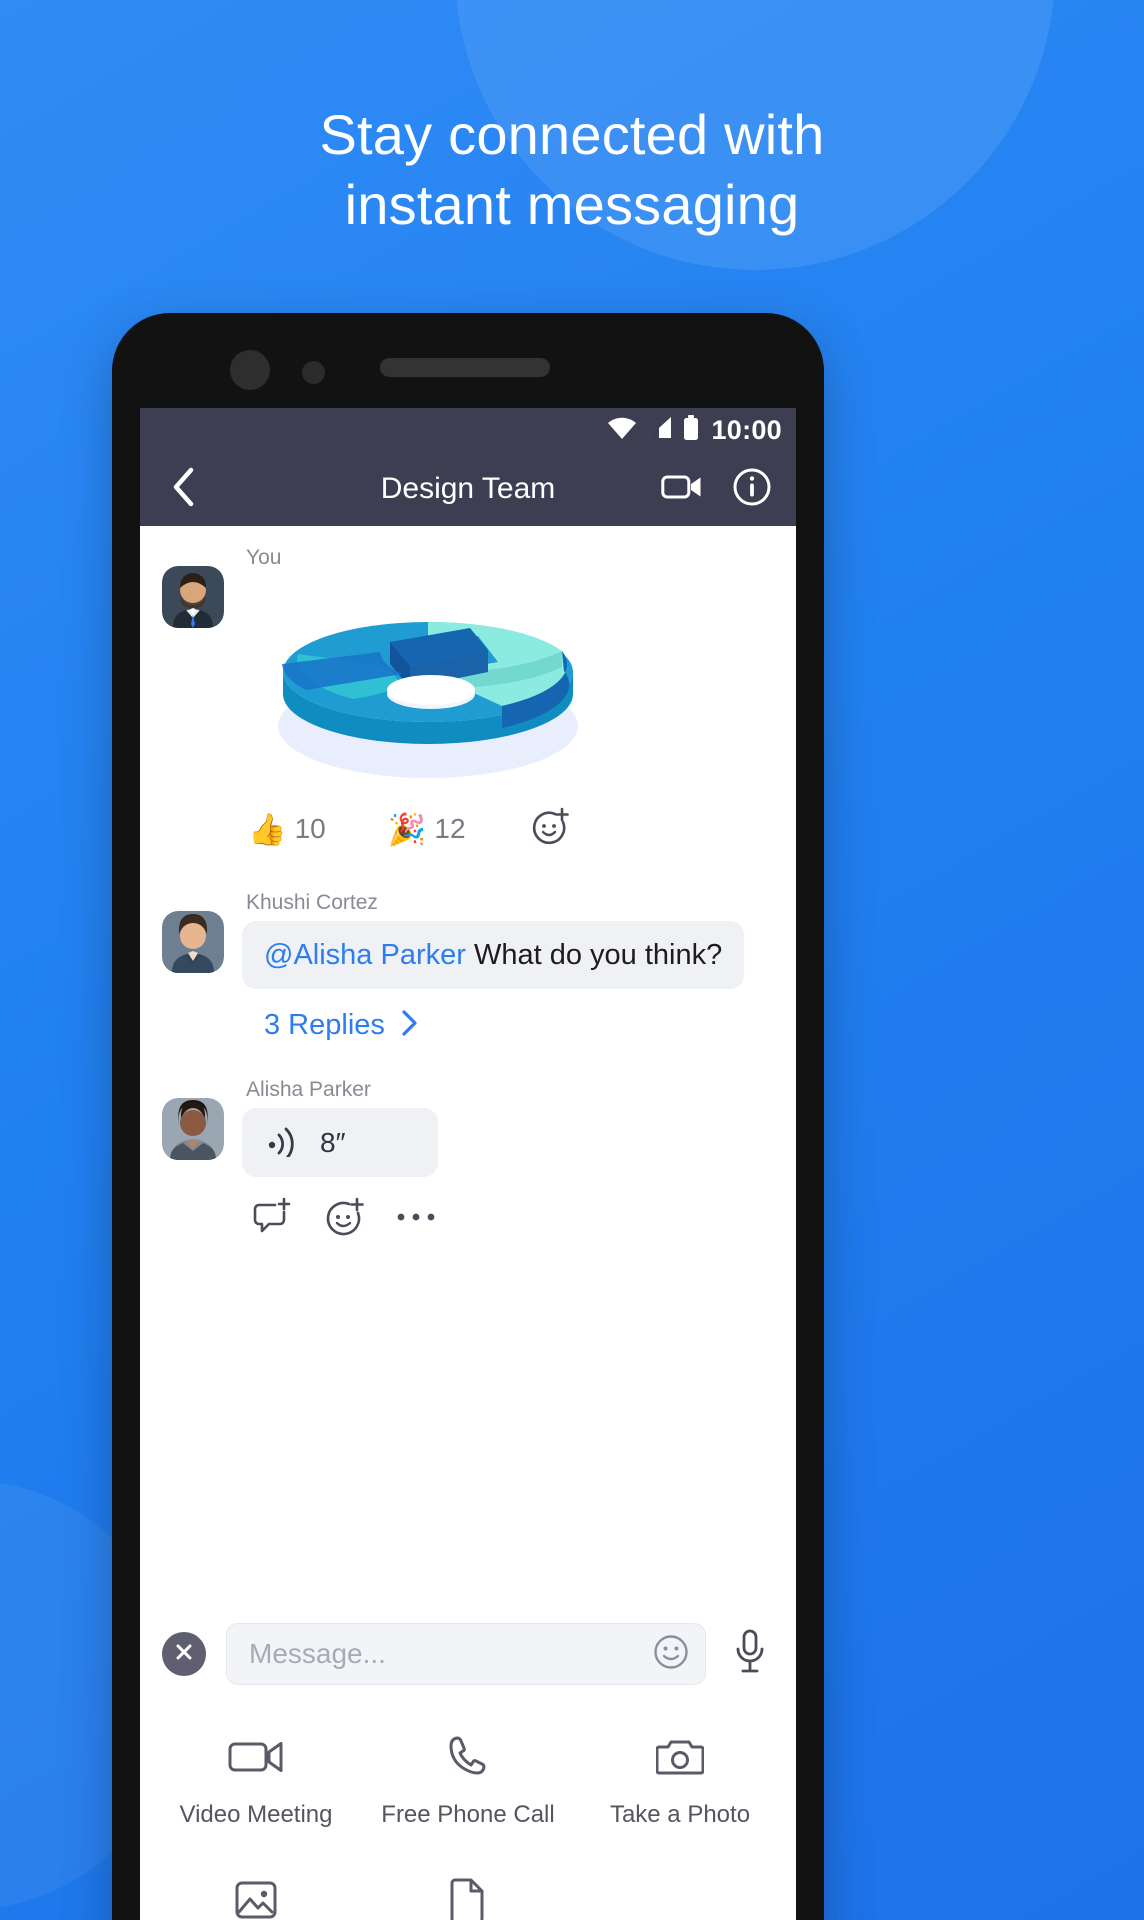 The width and height of the screenshot is (1144, 1920). I want to click on message-sender: Khushi Cortez, so click(312, 902).